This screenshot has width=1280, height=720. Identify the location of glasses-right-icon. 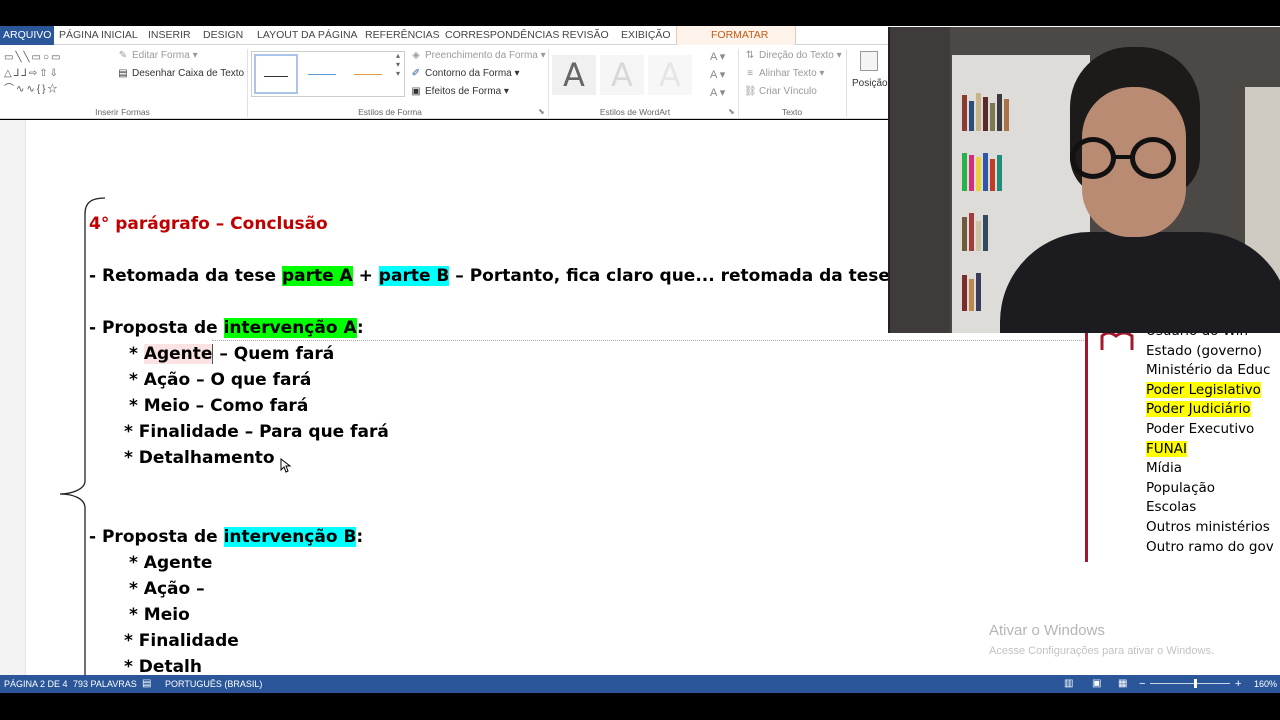
(1153, 158).